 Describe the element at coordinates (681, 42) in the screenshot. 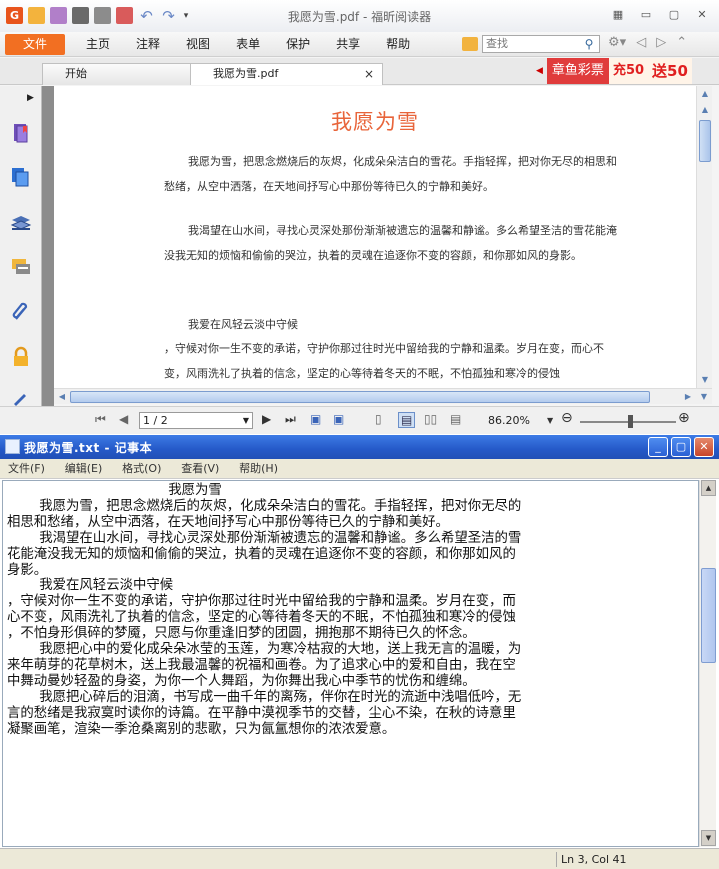

I see `collapse-ribbon-icon: ⌃` at that location.